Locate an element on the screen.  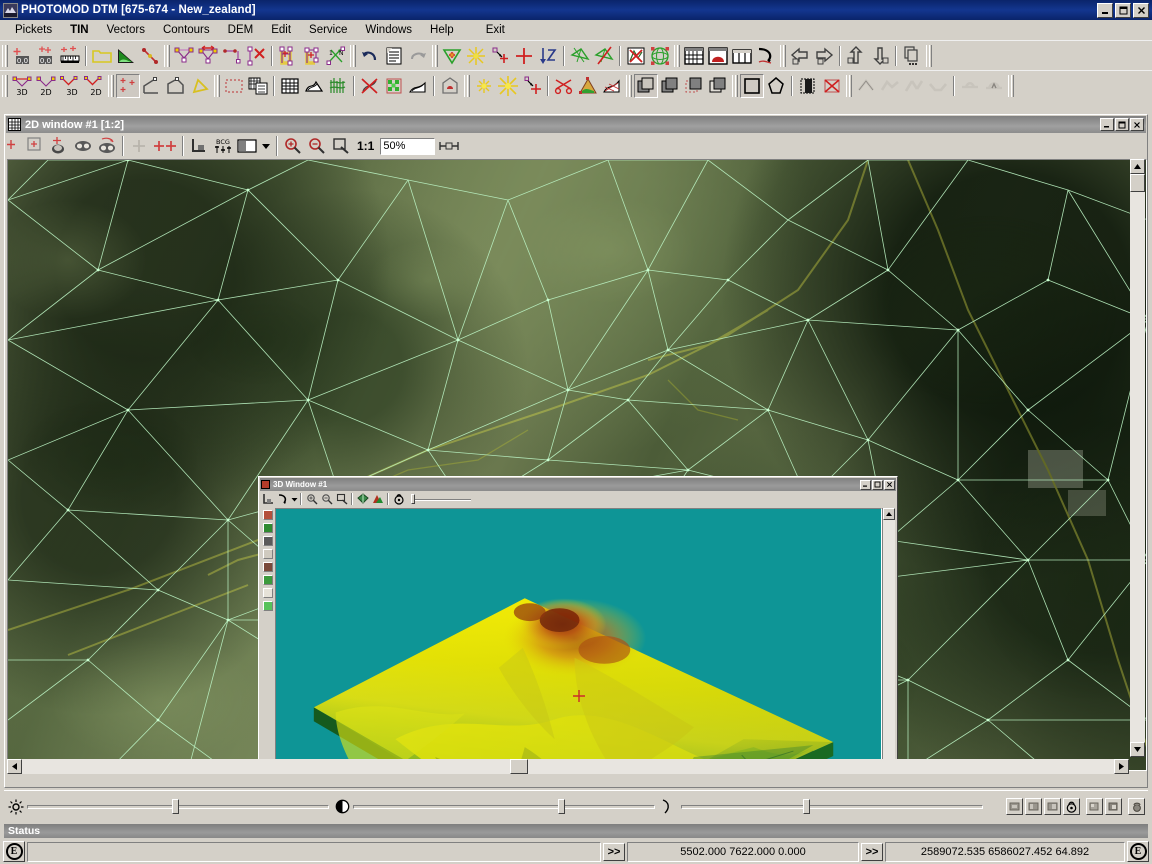
tin-highlight-2-icon is located at coordinates (312, 56).